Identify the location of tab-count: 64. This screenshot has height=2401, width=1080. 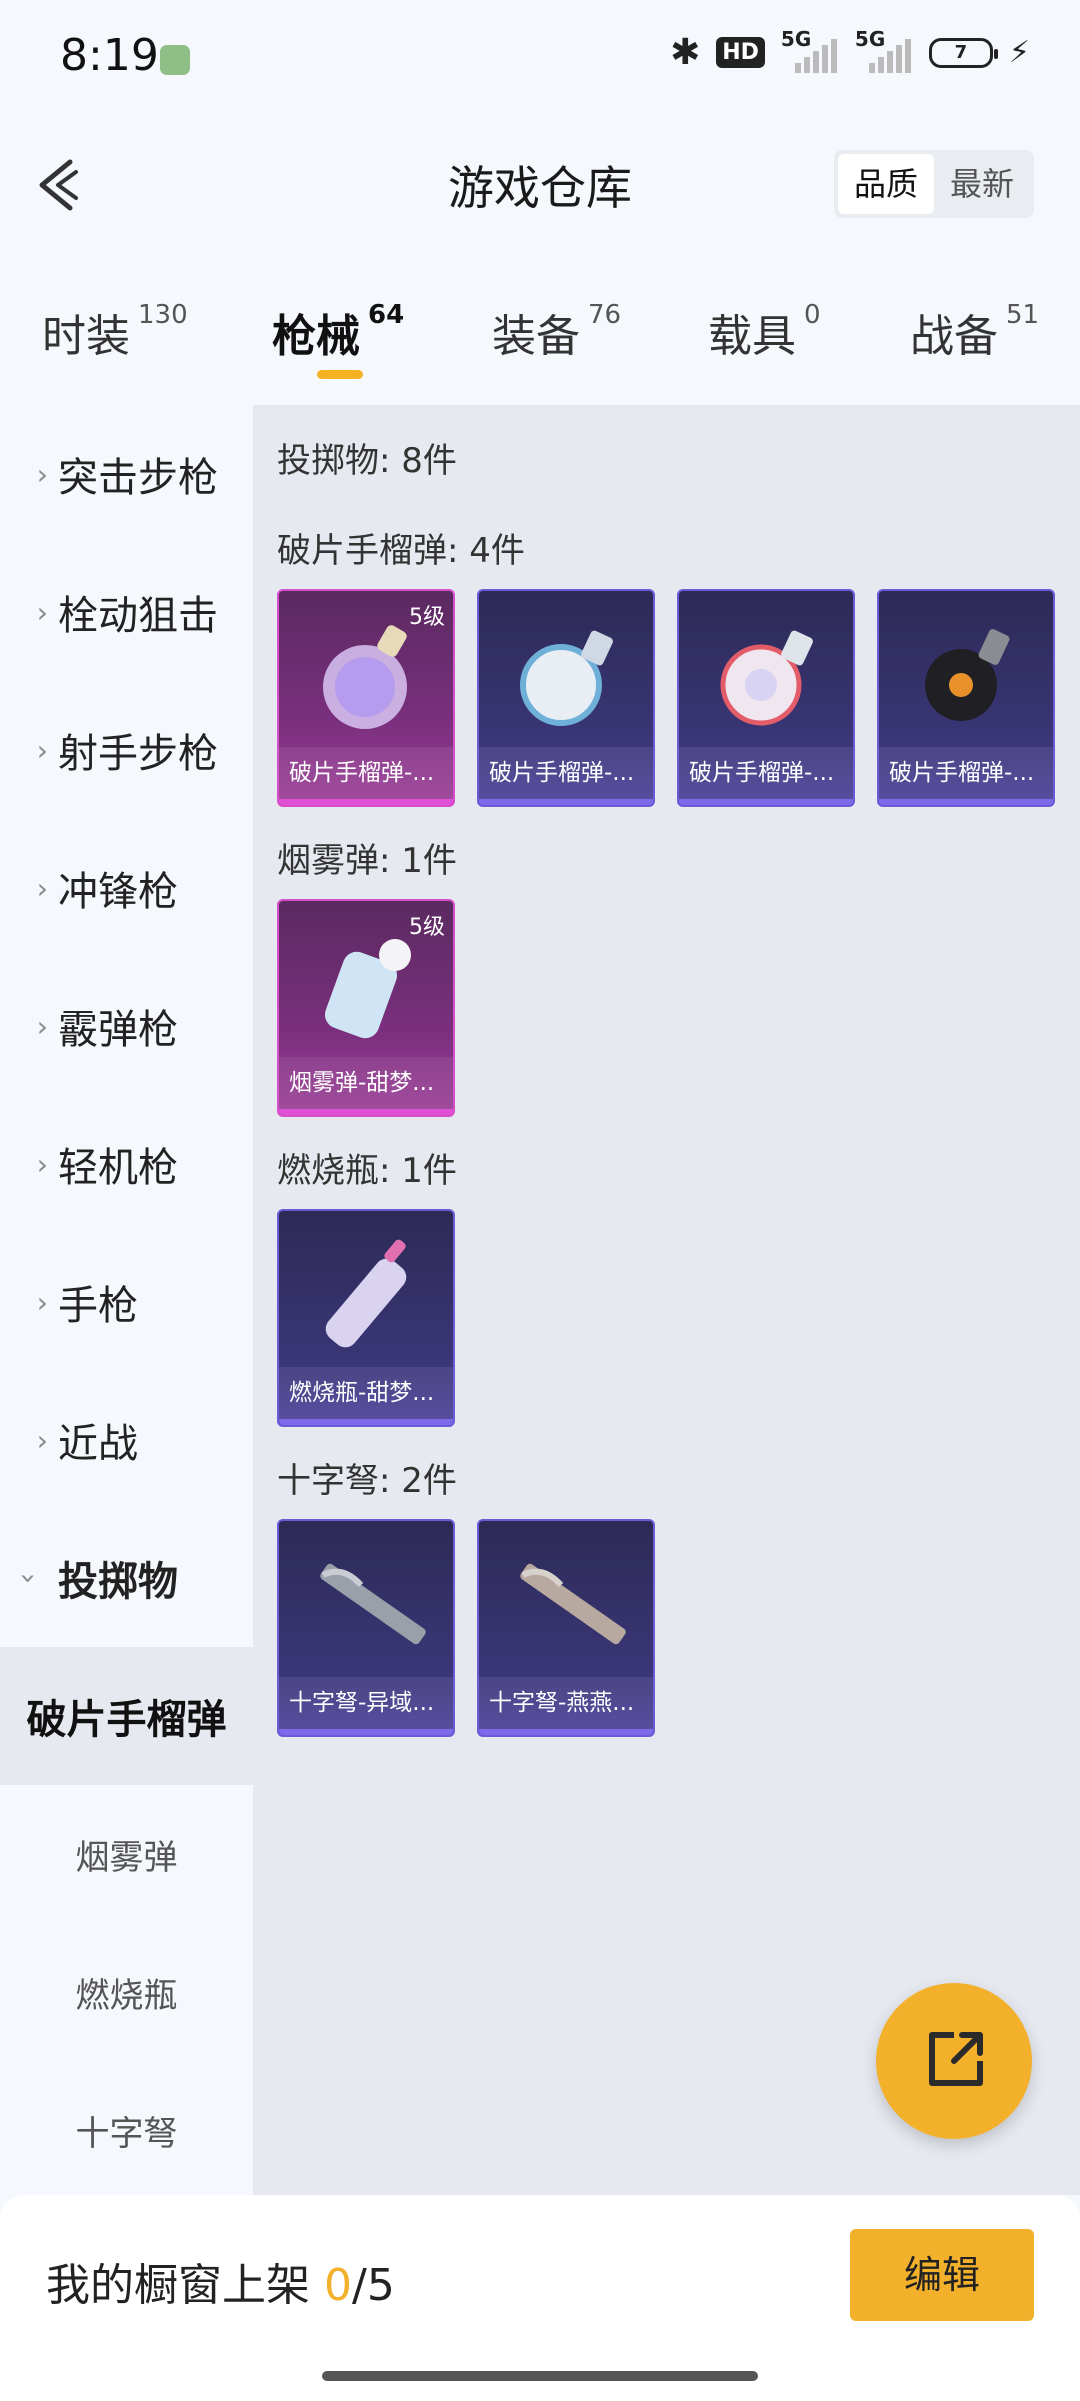
(386, 315).